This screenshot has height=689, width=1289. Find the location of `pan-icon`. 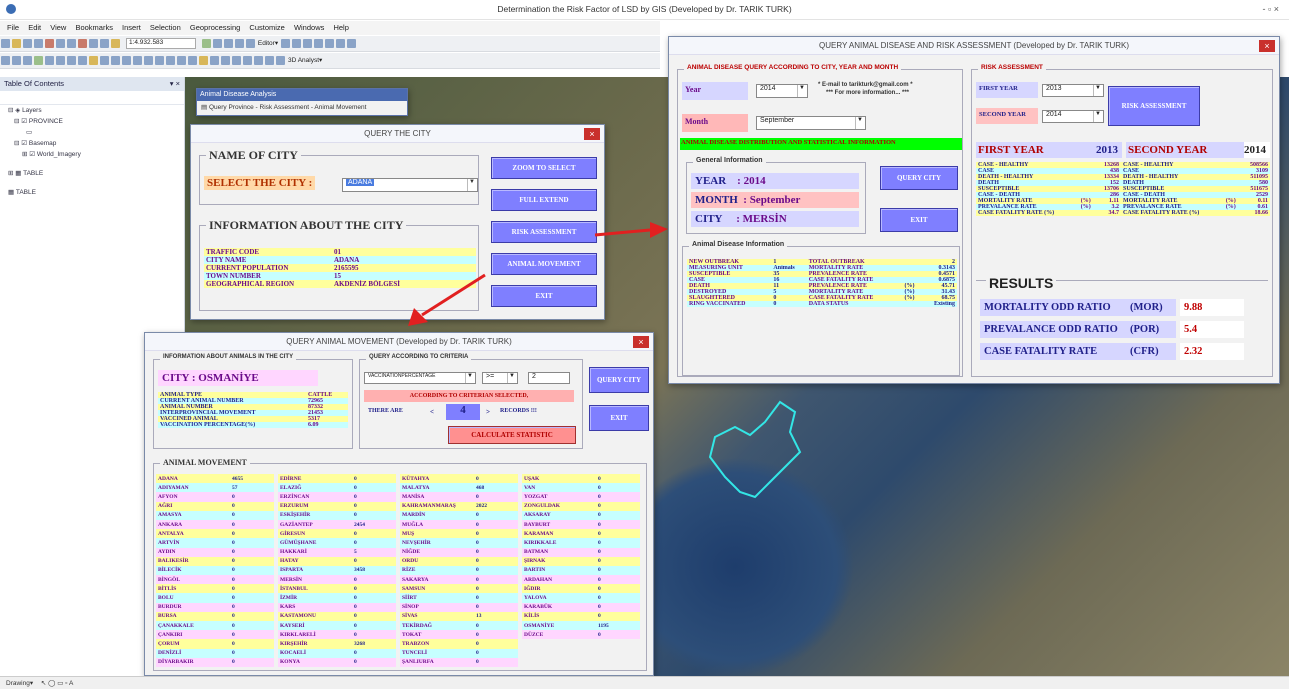

pan-icon is located at coordinates (27, 60).